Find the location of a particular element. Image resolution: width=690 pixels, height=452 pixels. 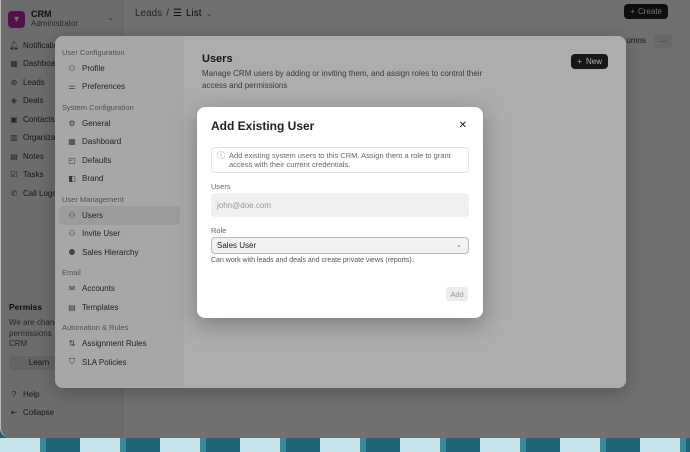

chevron-down-icon: ⌄ is located at coordinates (459, 245).